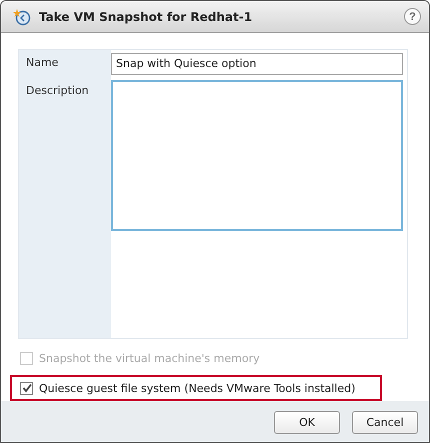  I want to click on name-field: Snap with Quiesce option, so click(257, 63).